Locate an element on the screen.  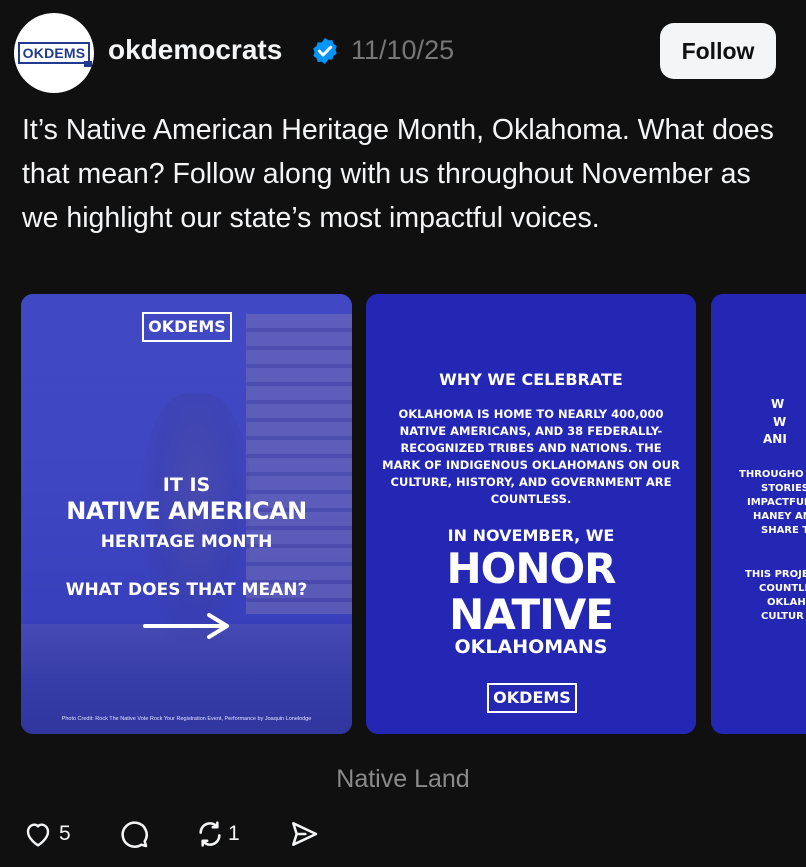
card2-big-honor: HONOR is located at coordinates (531, 568).